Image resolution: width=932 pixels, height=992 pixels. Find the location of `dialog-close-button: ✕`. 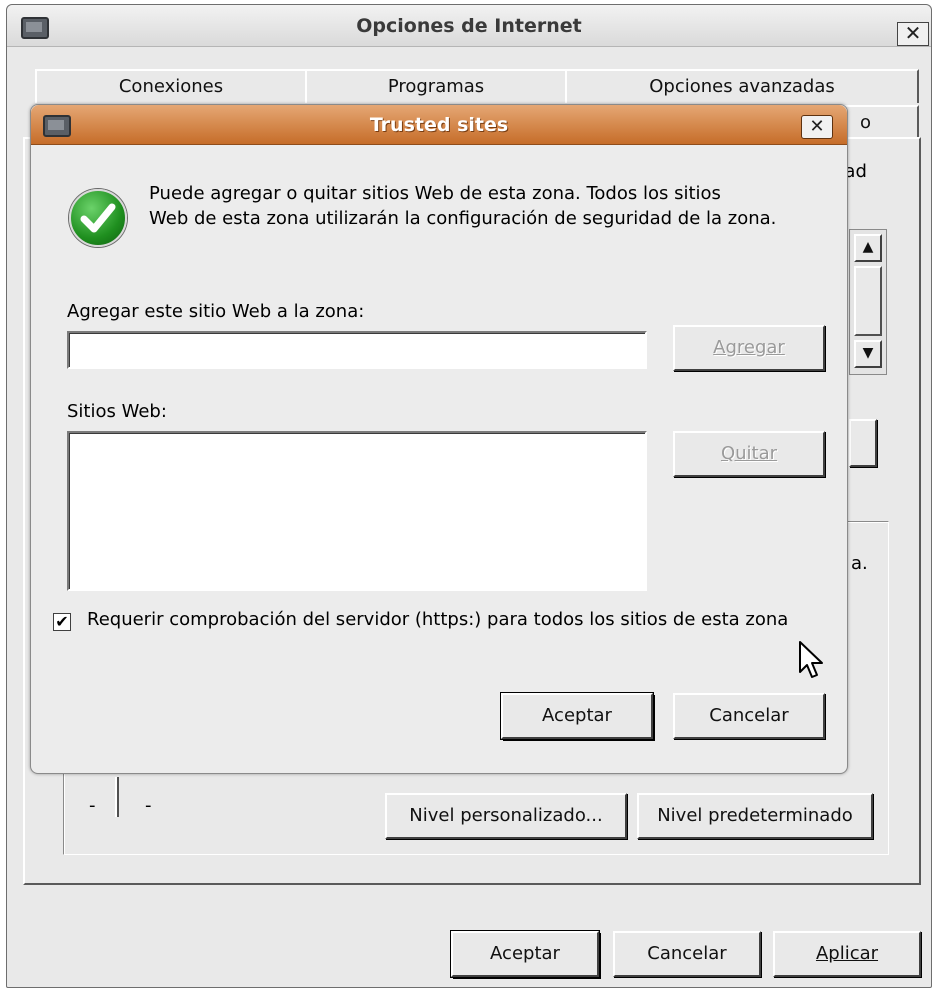

dialog-close-button: ✕ is located at coordinates (817, 127).